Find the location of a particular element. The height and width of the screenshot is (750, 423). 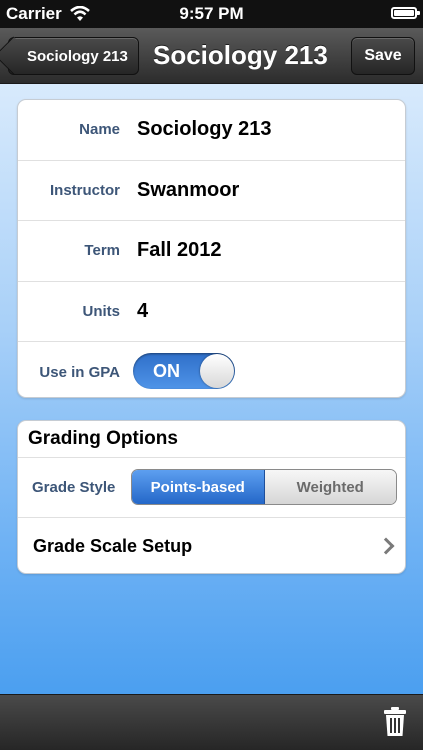

term-row: Term Fall 2012 is located at coordinates (211, 251).